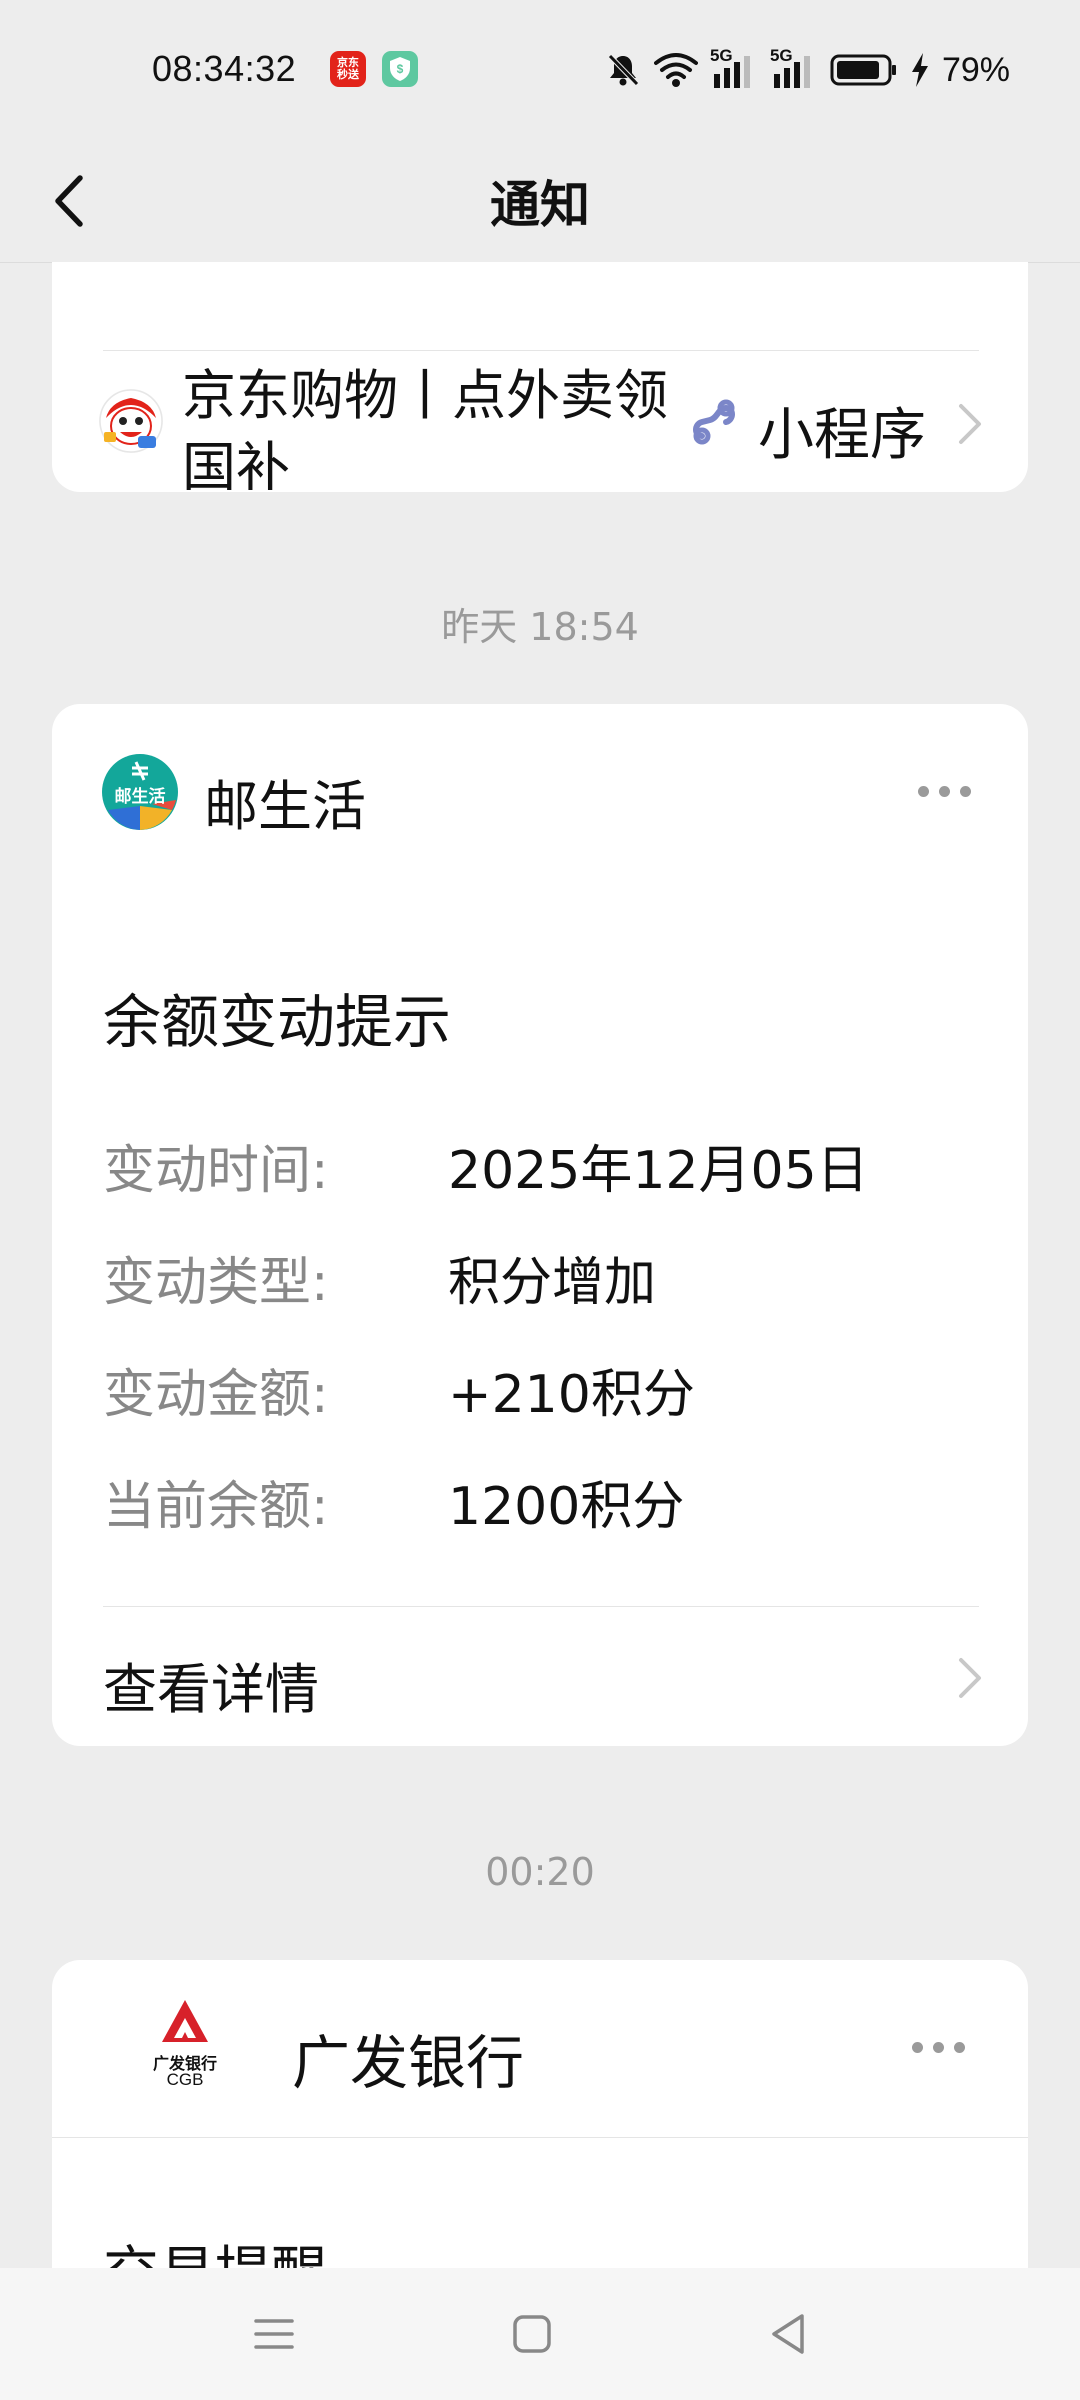 The height and width of the screenshot is (2400, 1080). Describe the element at coordinates (408, 2058) in the screenshot. I see `account-name: 广发银行` at that location.